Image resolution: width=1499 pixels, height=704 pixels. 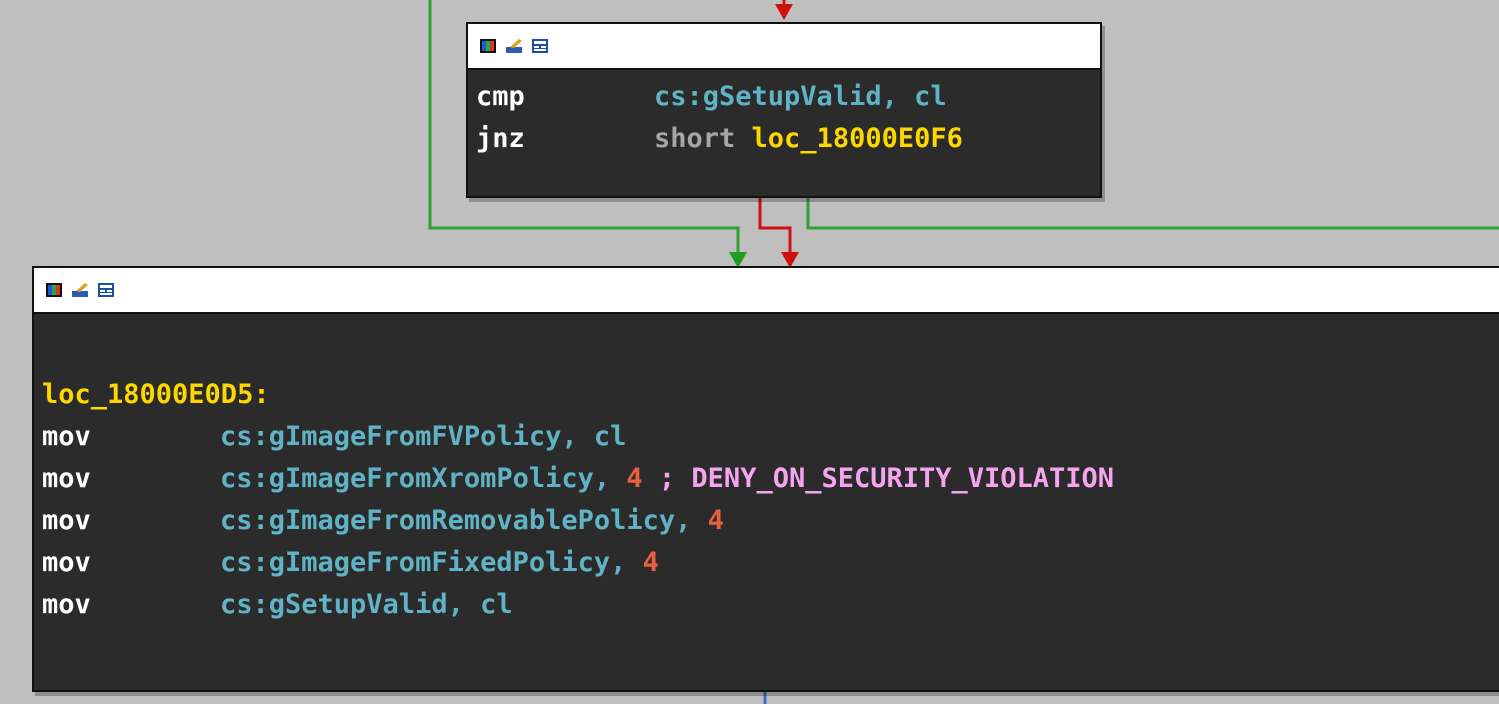 I want to click on instruction-line: cmp cs:gSetupValid, cl, so click(x=788, y=97).